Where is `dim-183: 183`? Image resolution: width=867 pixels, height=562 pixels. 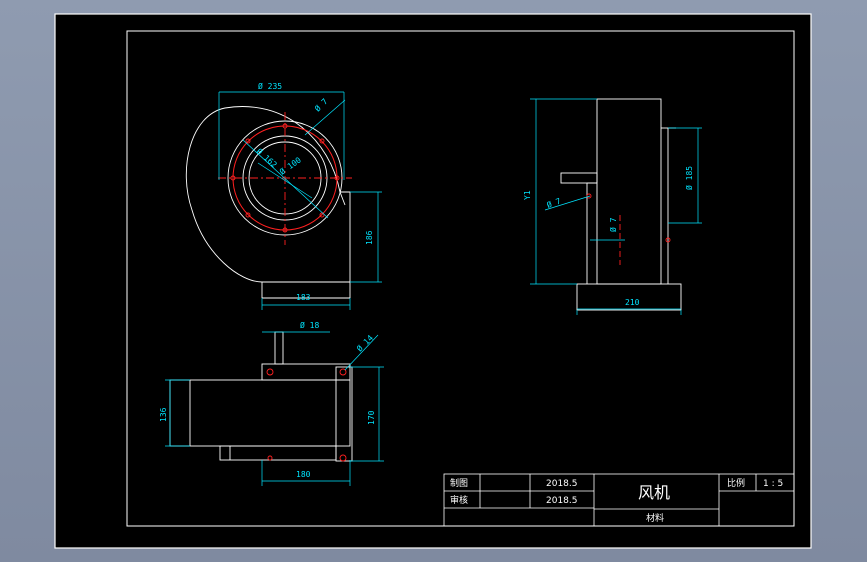 dim-183: 183 is located at coordinates (303, 297).